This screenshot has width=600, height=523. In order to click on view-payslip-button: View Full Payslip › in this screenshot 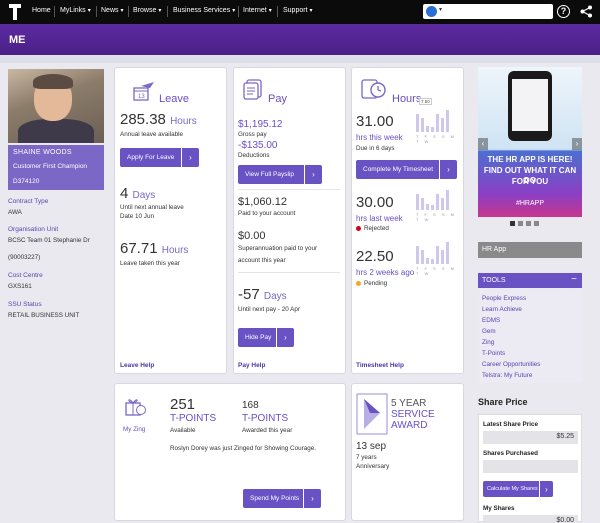, I will do `click(280, 174)`.